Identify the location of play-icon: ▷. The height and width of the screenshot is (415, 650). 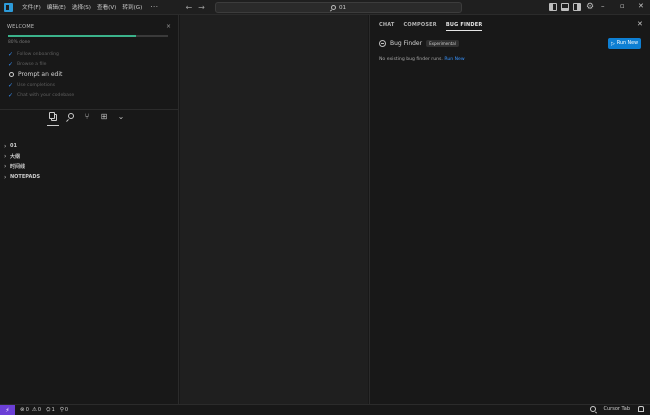
(612, 43).